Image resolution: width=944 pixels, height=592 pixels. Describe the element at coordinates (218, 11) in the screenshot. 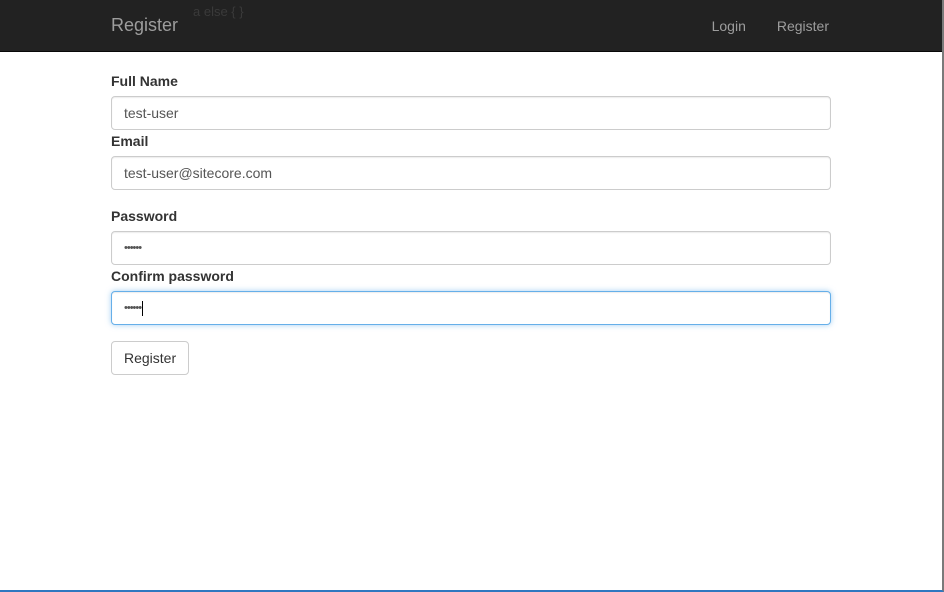

I see `overlay-text: a else { }` at that location.